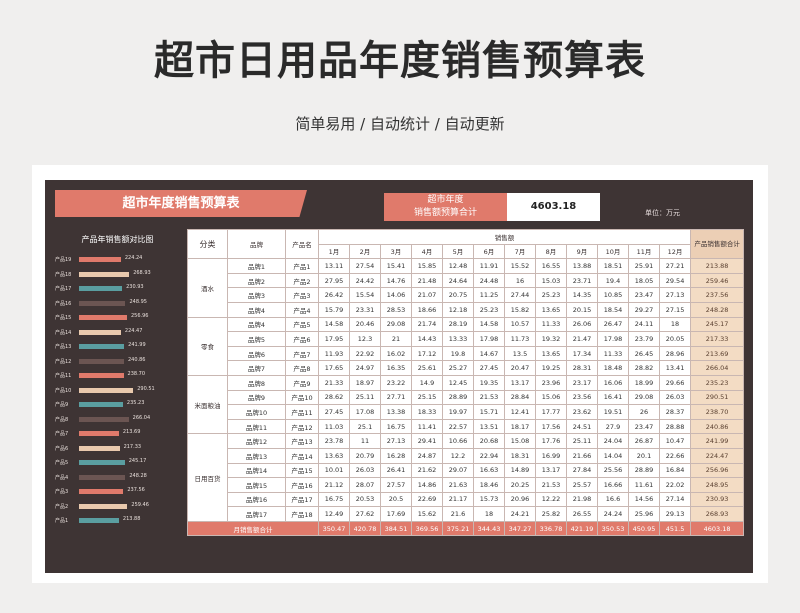 Image resolution: width=800 pixels, height=613 pixels. I want to click on value-cell: 27.57, so click(396, 485).